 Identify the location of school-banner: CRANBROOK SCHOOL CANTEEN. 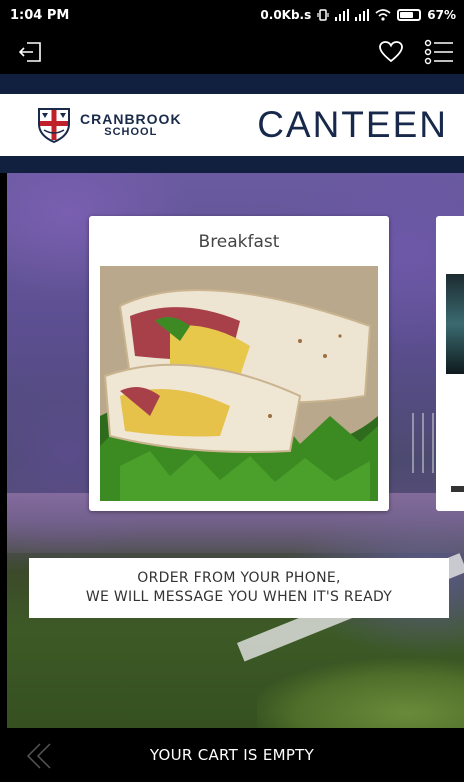
(232, 125).